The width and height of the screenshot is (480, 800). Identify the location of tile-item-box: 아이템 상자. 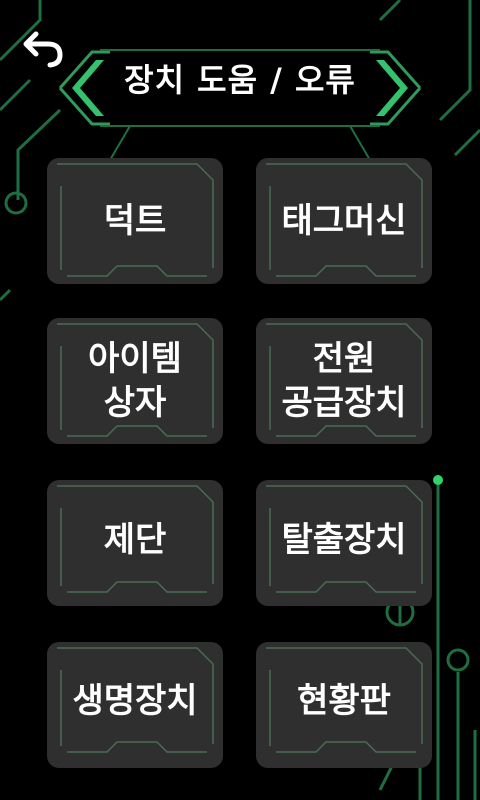
(135, 381).